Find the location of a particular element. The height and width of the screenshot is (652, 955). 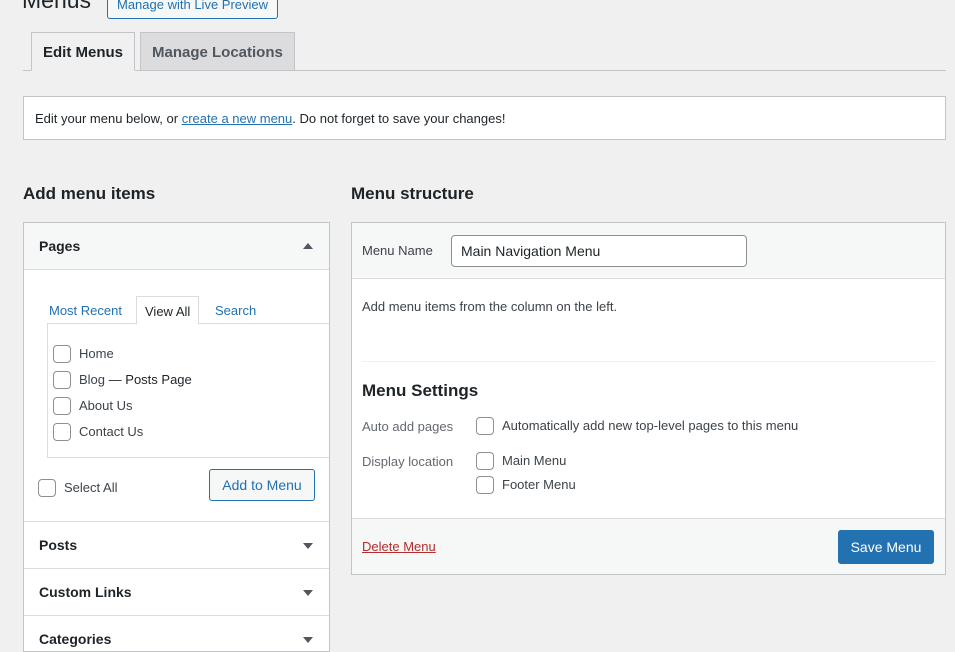

page-item-blog: Blog — Posts Page is located at coordinates (122, 380).